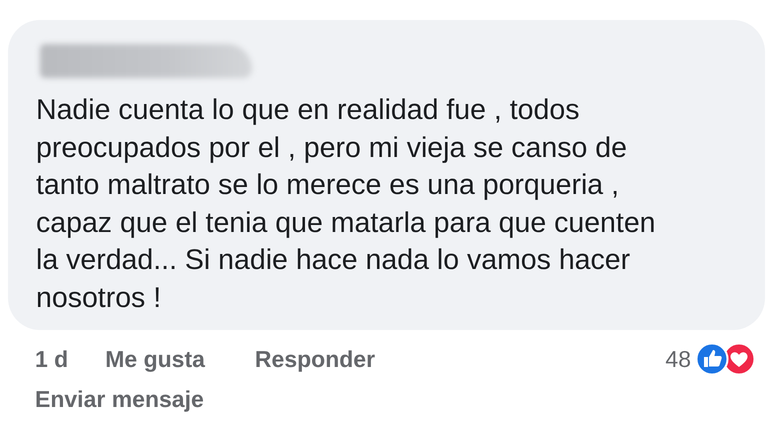 This screenshot has width=770, height=435. I want to click on action-link: Me gusta, so click(155, 359).